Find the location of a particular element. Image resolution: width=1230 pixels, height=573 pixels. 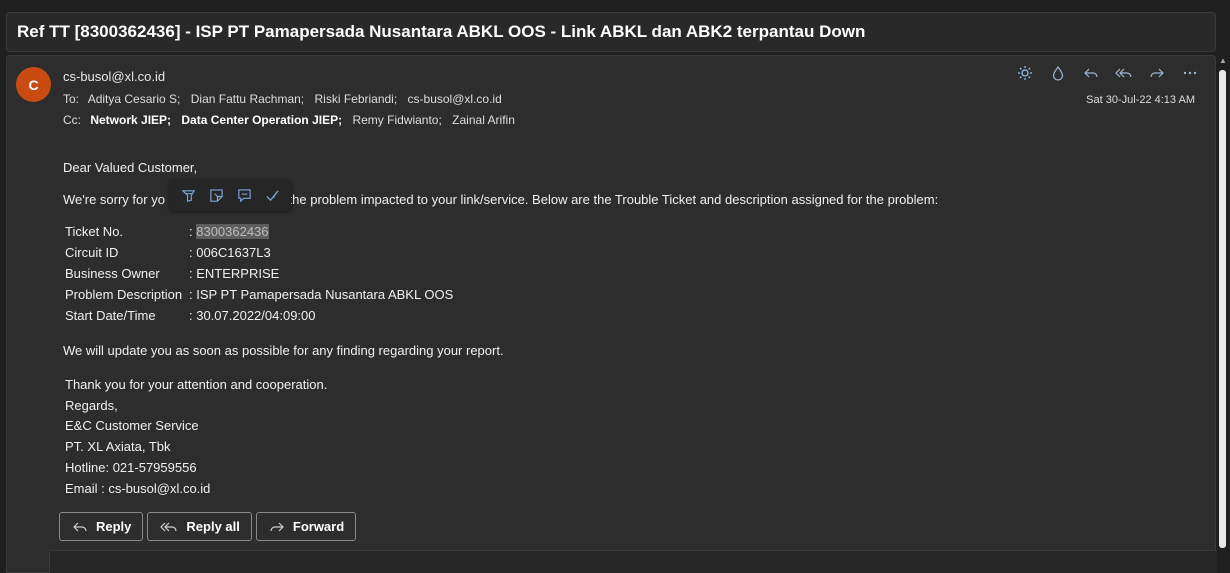

intro-text-start: We're sorry for yo is located at coordinates (114, 199).